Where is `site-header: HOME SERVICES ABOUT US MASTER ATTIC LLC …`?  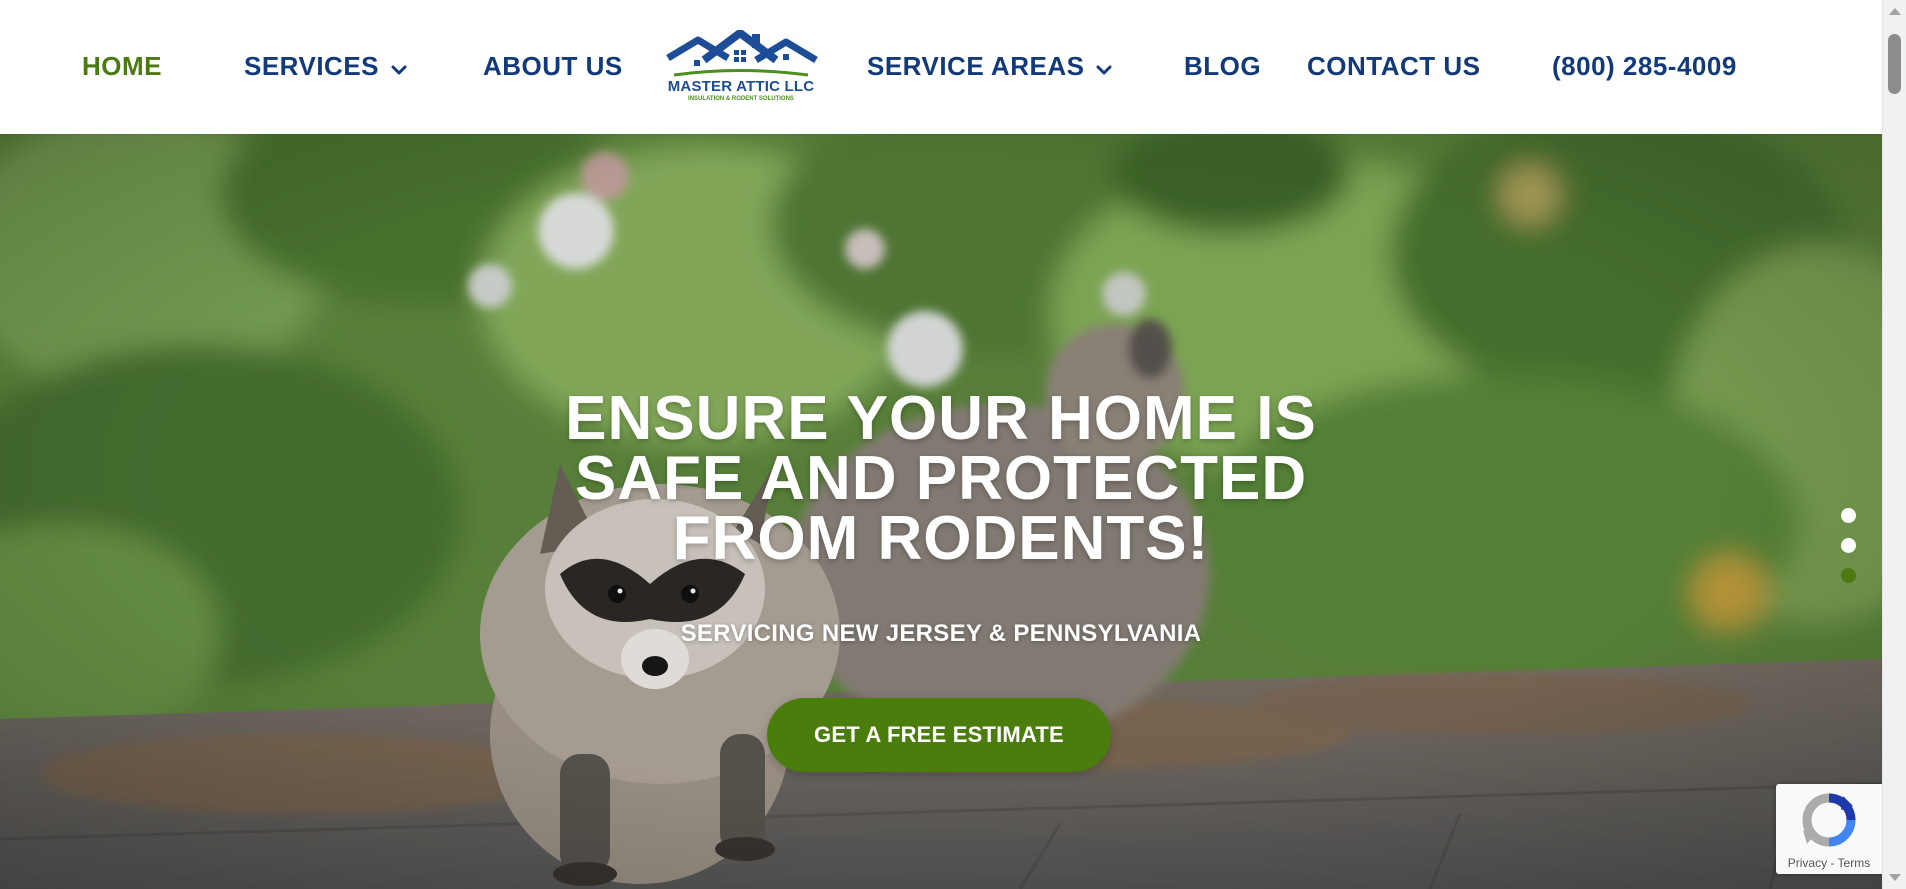
site-header: HOME SERVICES ABOUT US MASTER ATTIC LLC … is located at coordinates (941, 67).